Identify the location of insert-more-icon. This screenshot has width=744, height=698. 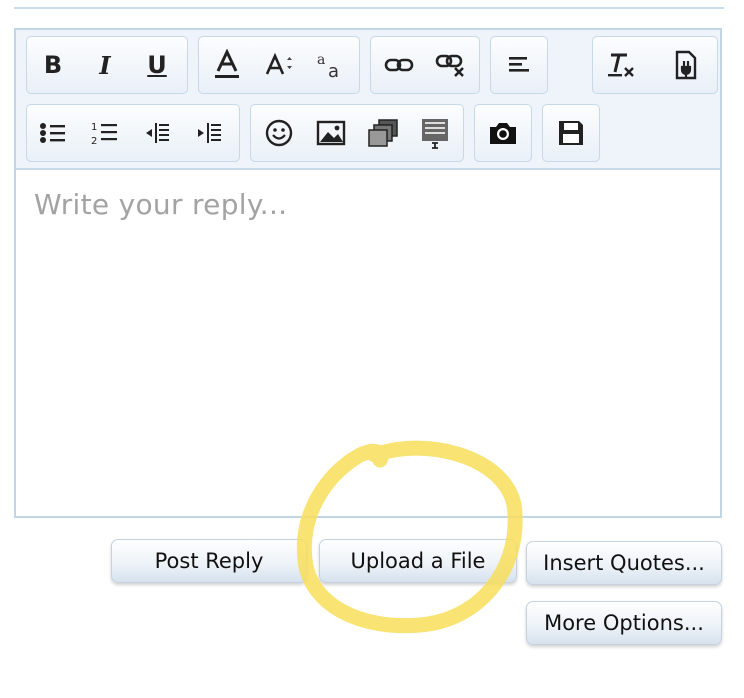
(435, 134).